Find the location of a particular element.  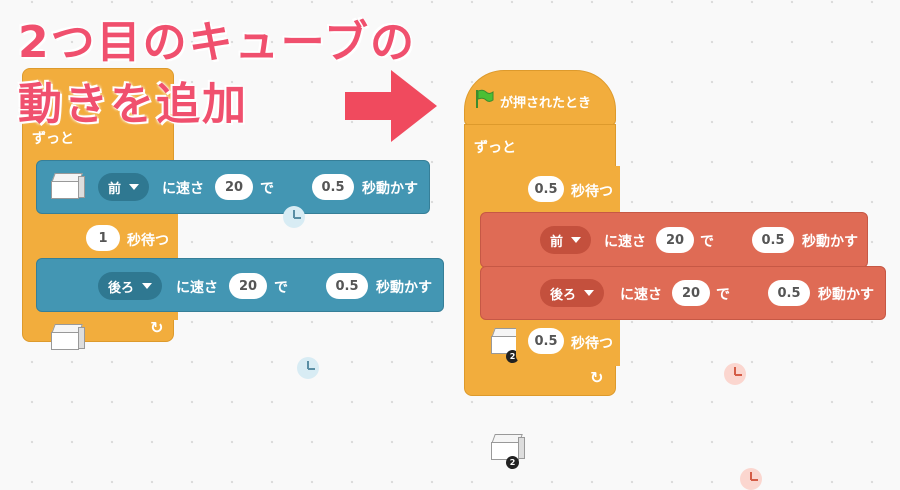

hat-label: が押されたとき is located at coordinates (546, 103).